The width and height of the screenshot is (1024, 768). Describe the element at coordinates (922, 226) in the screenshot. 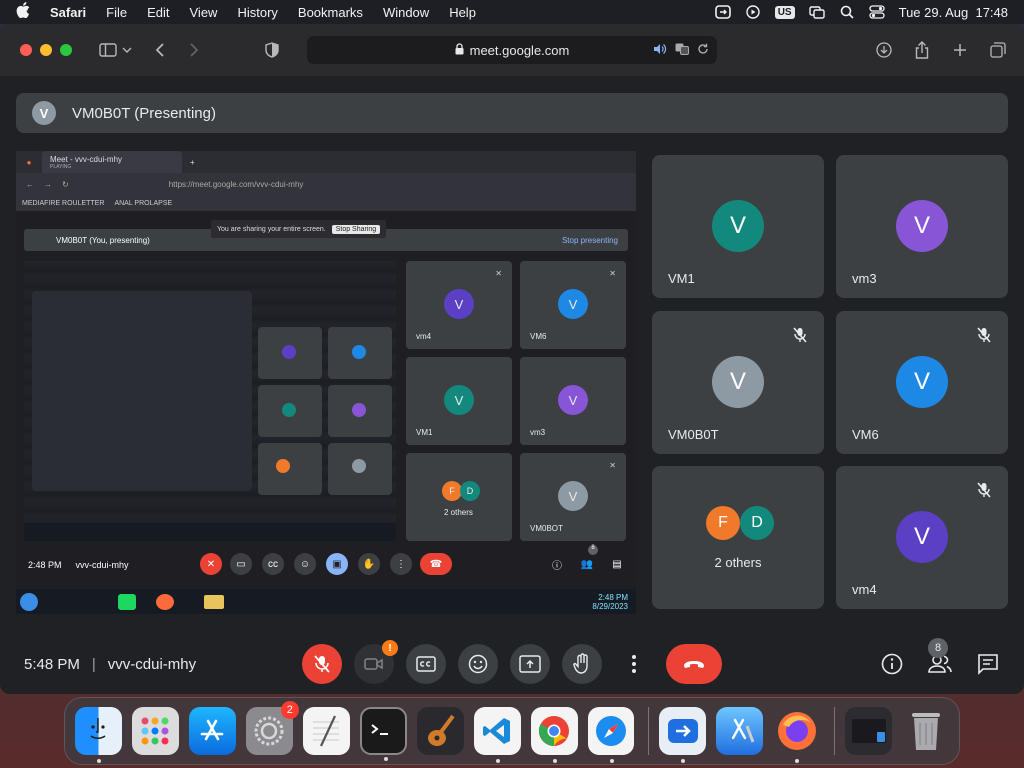

I see `participant-tile: V vm3` at that location.